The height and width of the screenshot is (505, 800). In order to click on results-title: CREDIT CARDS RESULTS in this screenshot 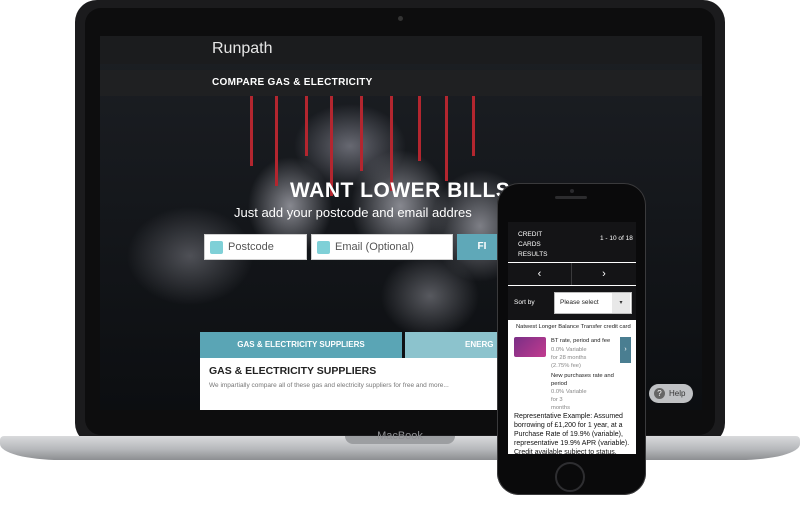, I will do `click(538, 245)`.